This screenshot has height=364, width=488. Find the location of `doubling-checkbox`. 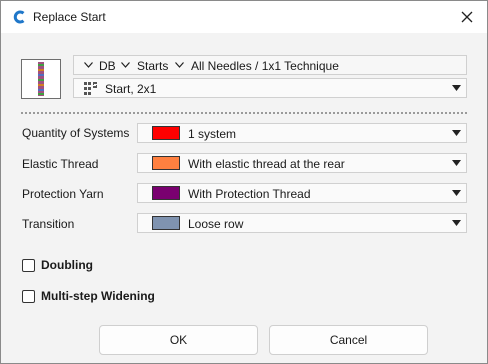

doubling-checkbox is located at coordinates (28, 265).